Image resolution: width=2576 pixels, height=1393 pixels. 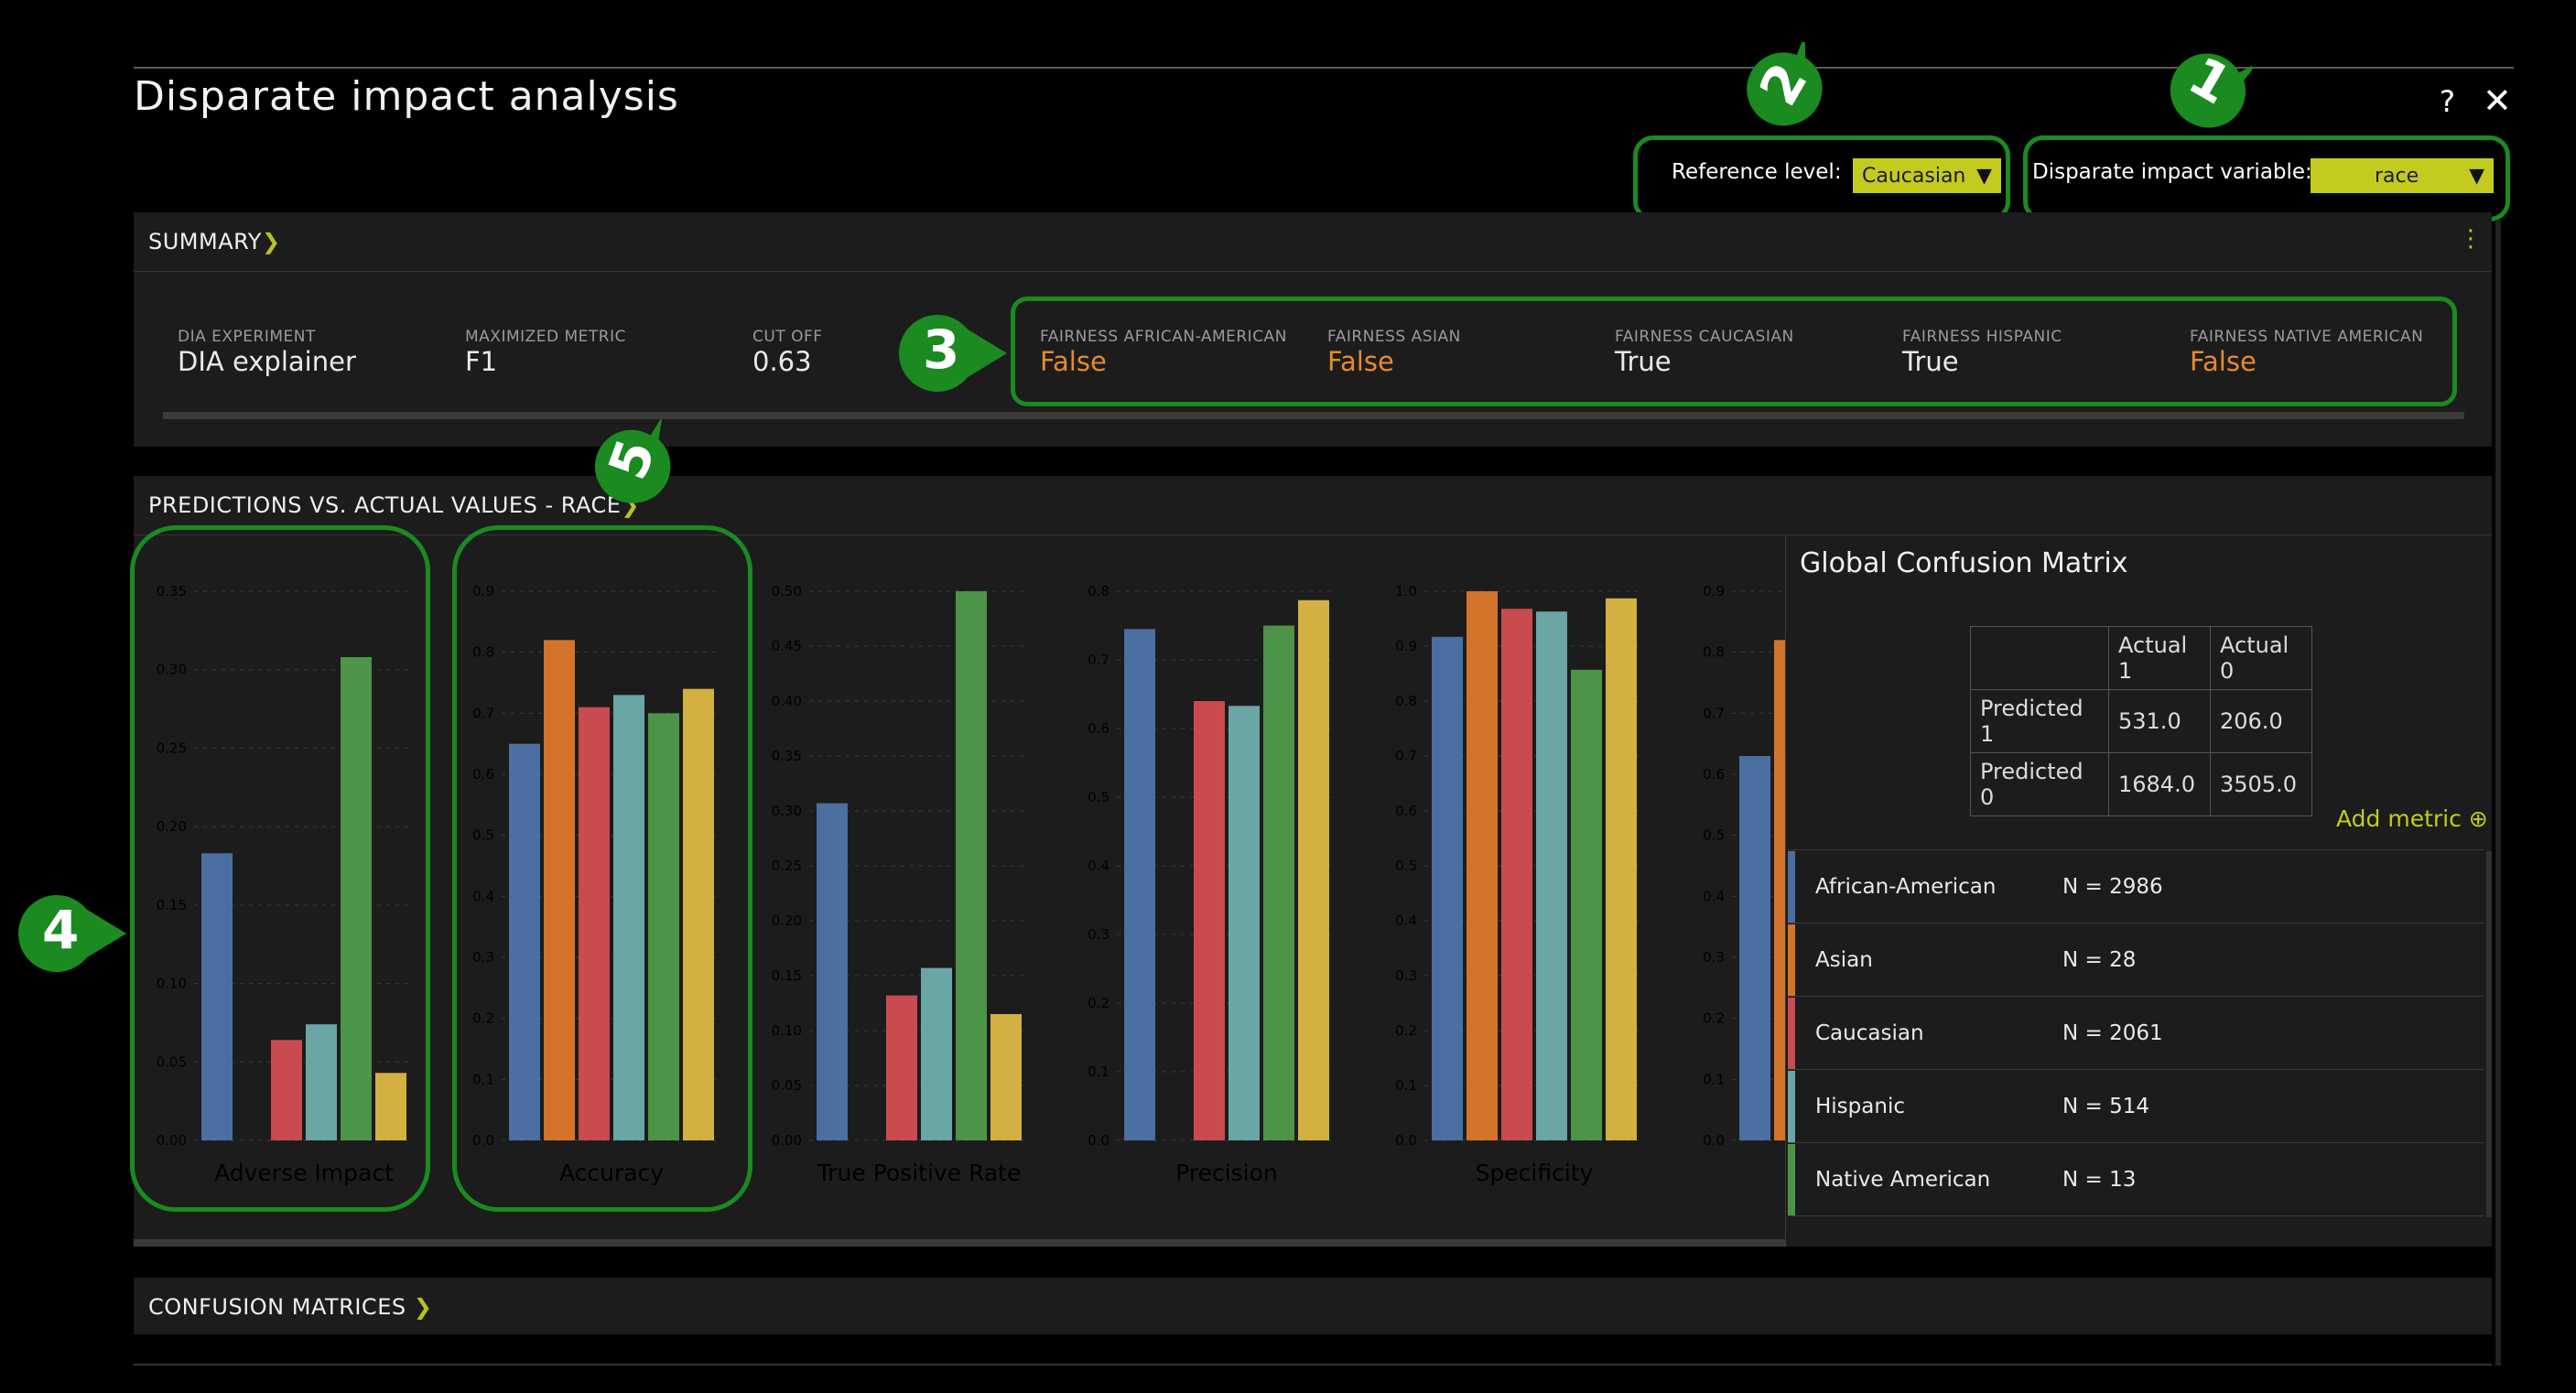 I want to click on legend-item-native-american: Native American N = 13, so click(x=2136, y=1180).